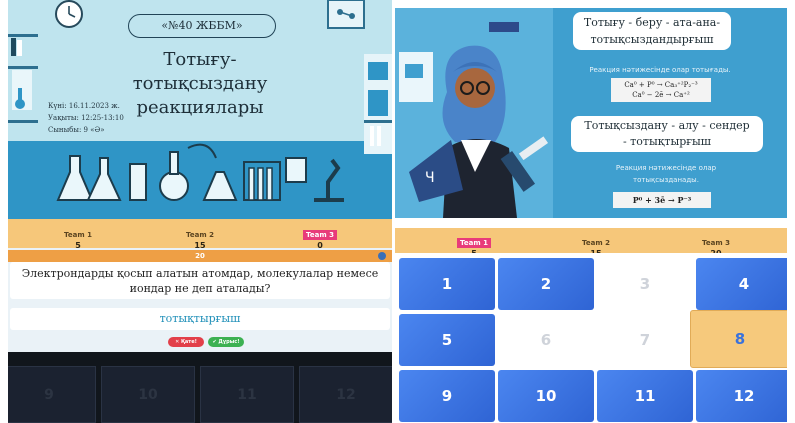 The image size is (795, 423). Describe the element at coordinates (546, 340) in the screenshot. I see `board-tile-used: 6` at that location.